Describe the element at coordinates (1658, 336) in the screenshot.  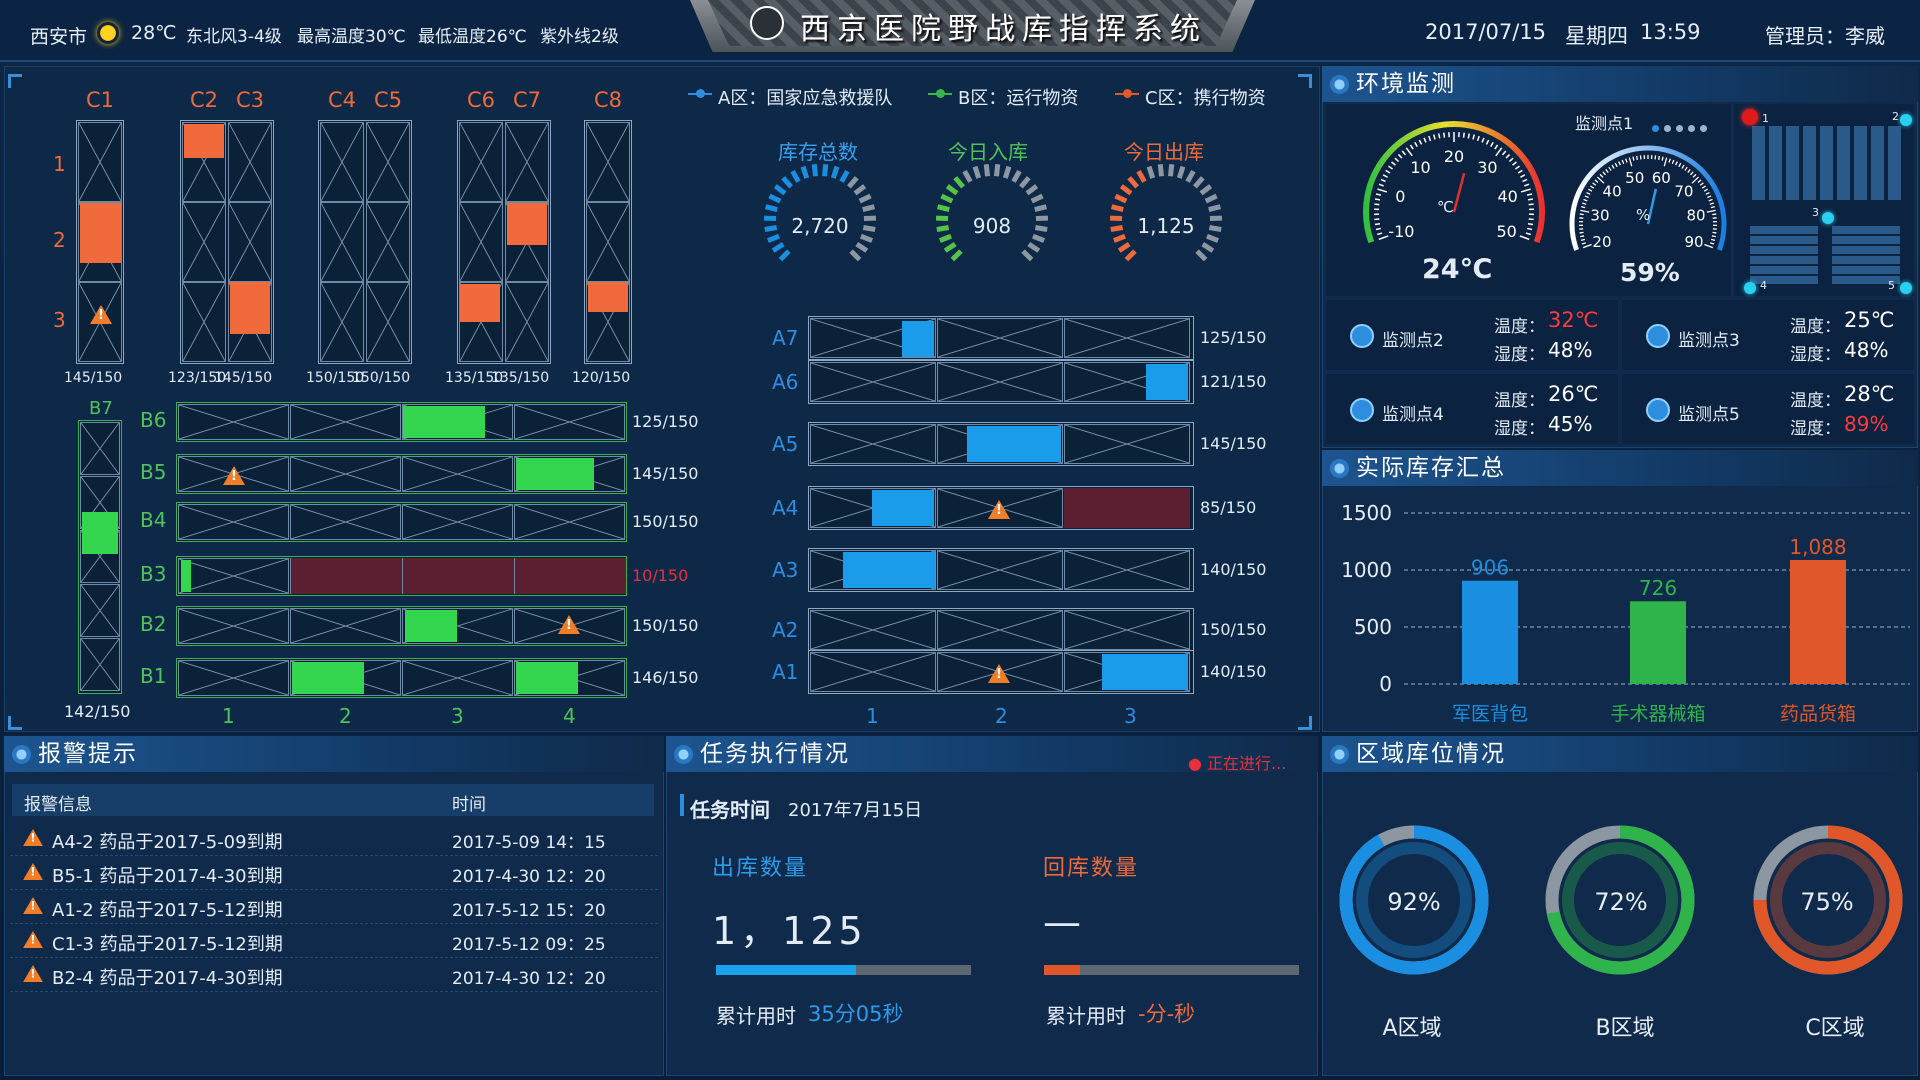
I see `thermometer-icon` at that location.